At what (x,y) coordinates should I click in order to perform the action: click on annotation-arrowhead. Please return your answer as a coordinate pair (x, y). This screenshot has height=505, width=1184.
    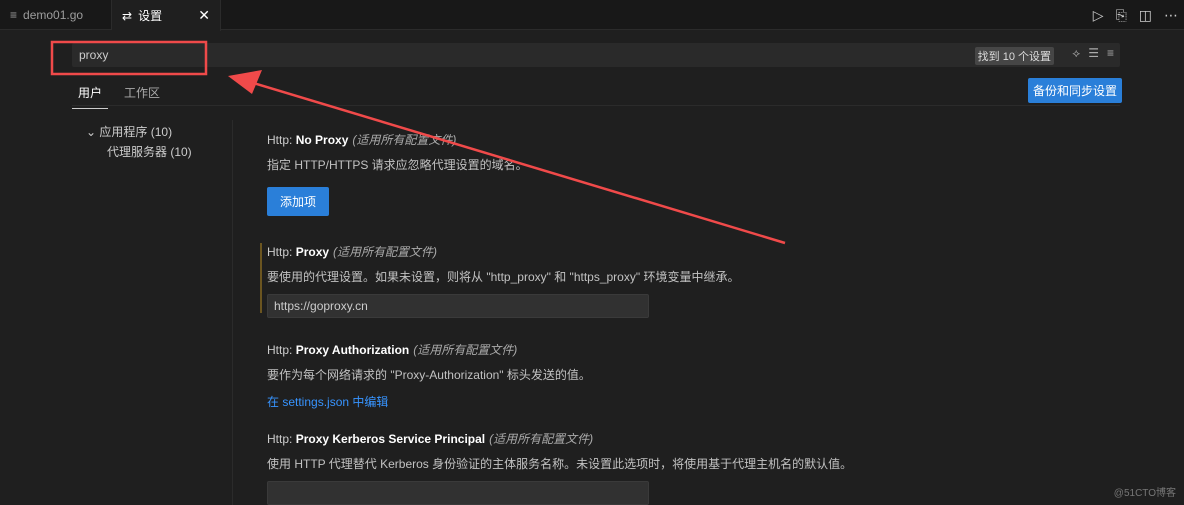
    Looking at the image, I should click on (245, 82).